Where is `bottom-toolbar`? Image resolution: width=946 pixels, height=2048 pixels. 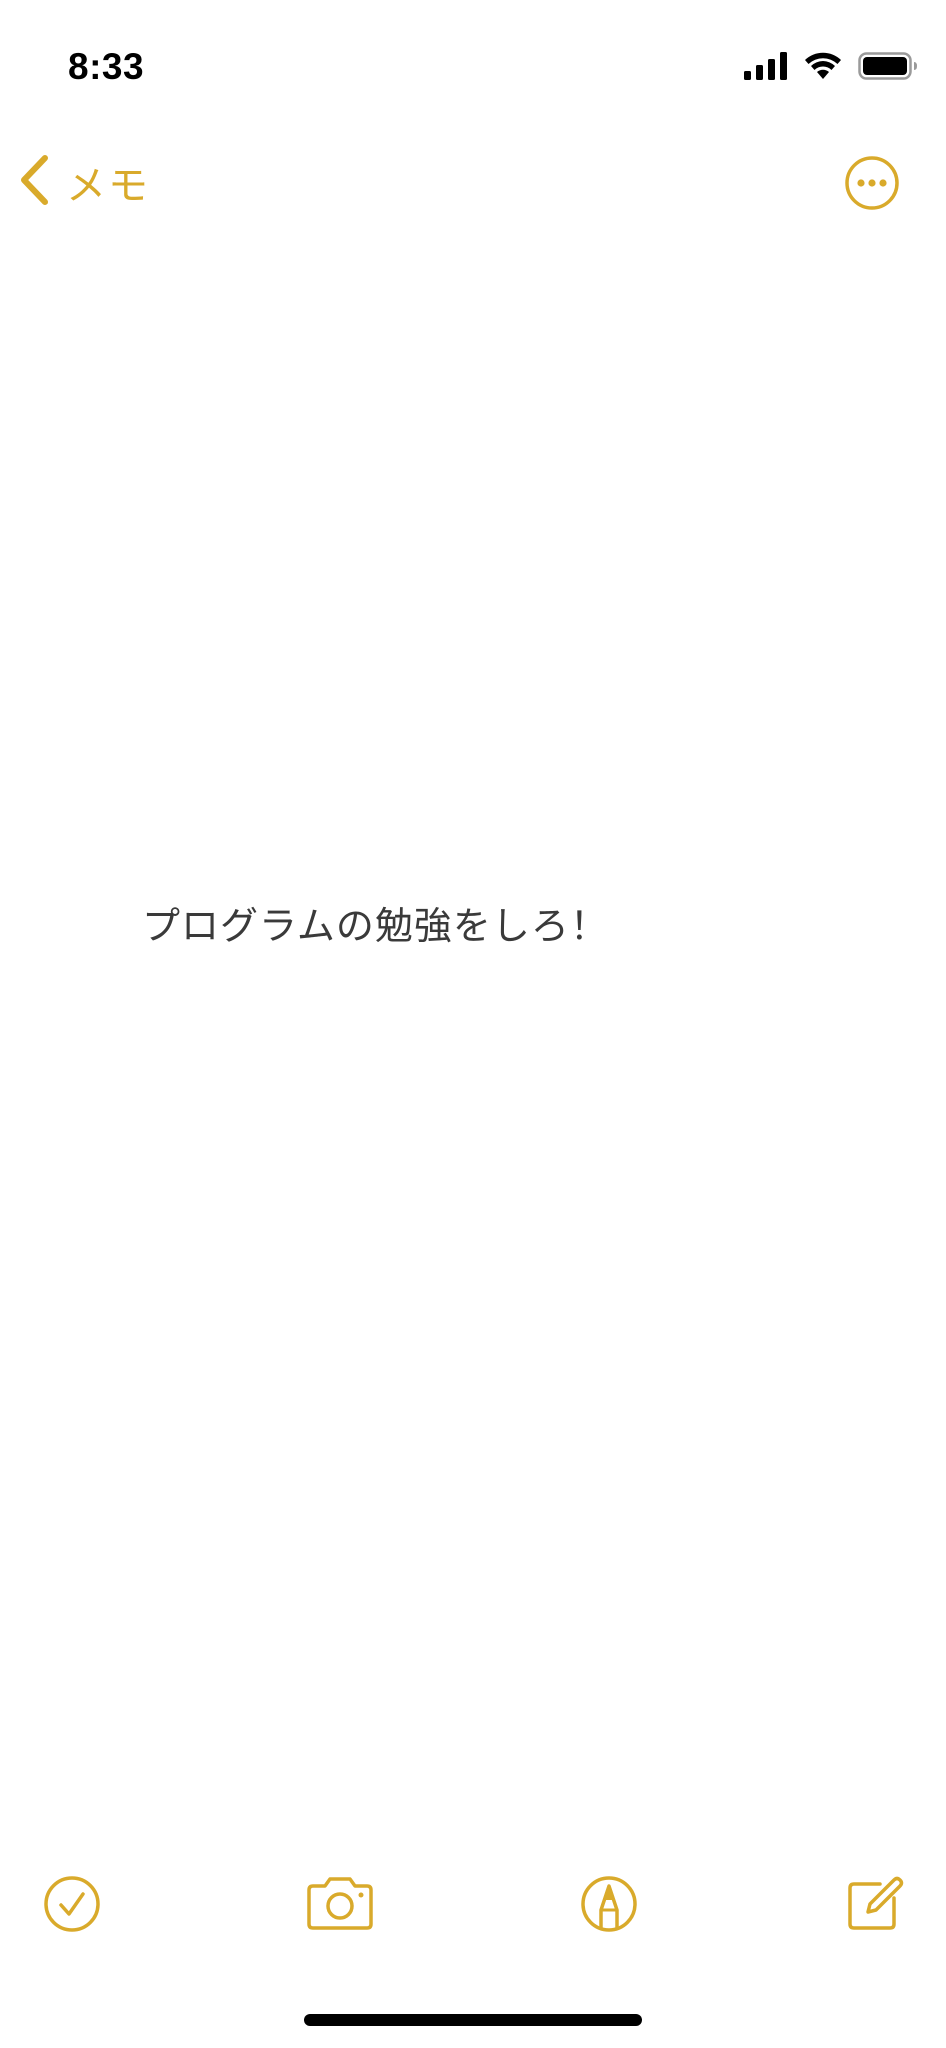 bottom-toolbar is located at coordinates (473, 1907).